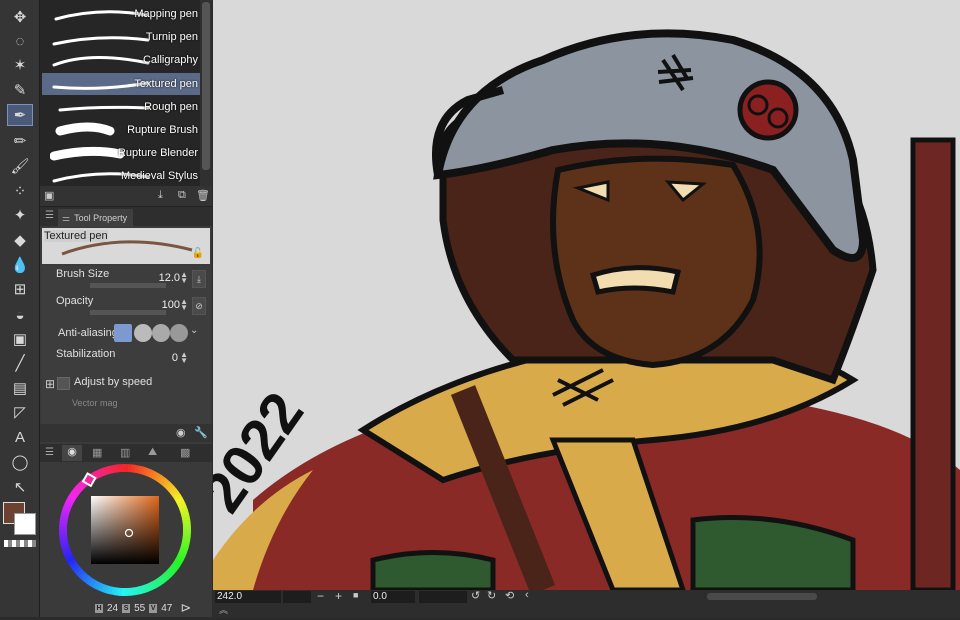 The height and width of the screenshot is (620, 960). Describe the element at coordinates (25, 524) in the screenshot. I see `sub-color-swatch` at that location.